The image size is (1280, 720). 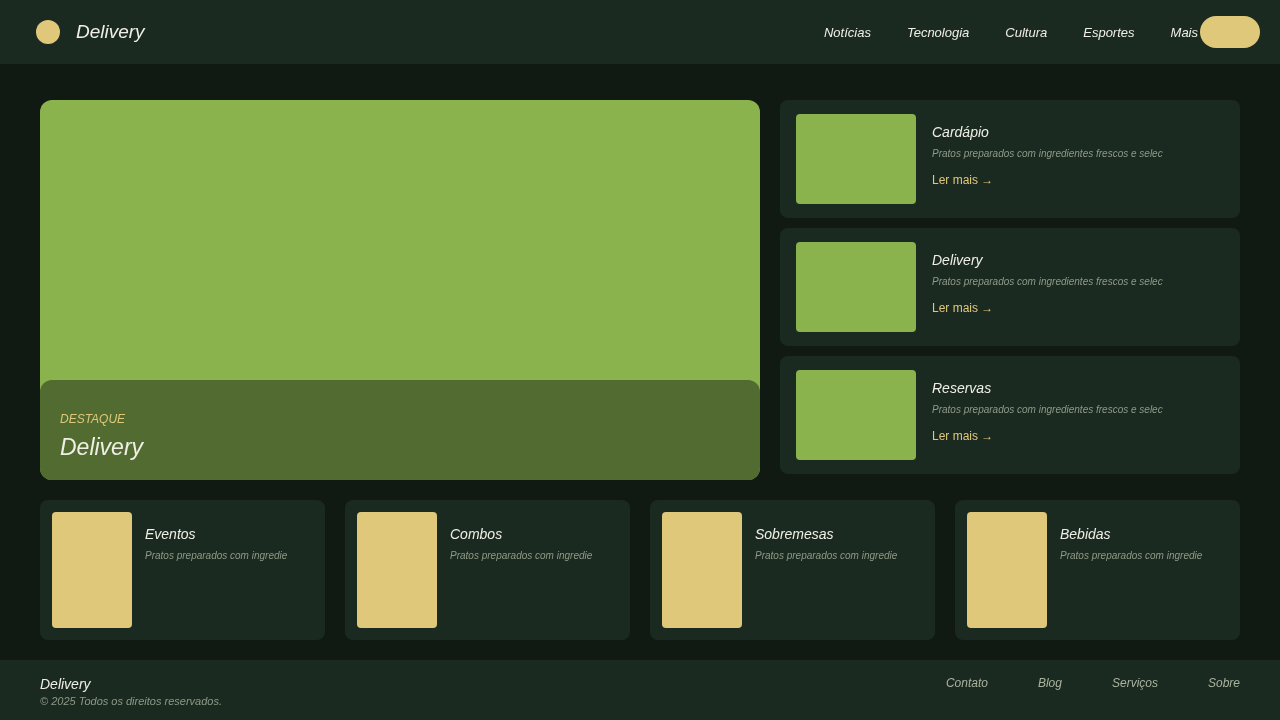 I want to click on card-title: Eventos, so click(x=171, y=534).